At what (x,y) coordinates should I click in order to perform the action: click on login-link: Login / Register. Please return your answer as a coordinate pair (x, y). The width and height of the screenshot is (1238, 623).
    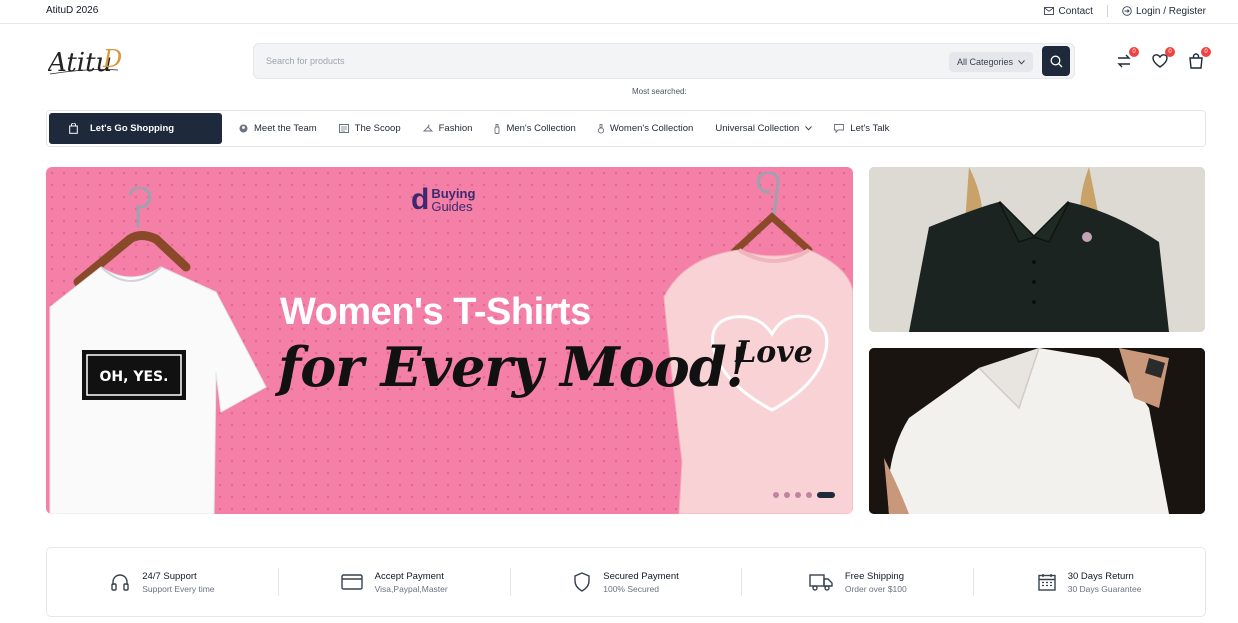
    Looking at the image, I should click on (1164, 11).